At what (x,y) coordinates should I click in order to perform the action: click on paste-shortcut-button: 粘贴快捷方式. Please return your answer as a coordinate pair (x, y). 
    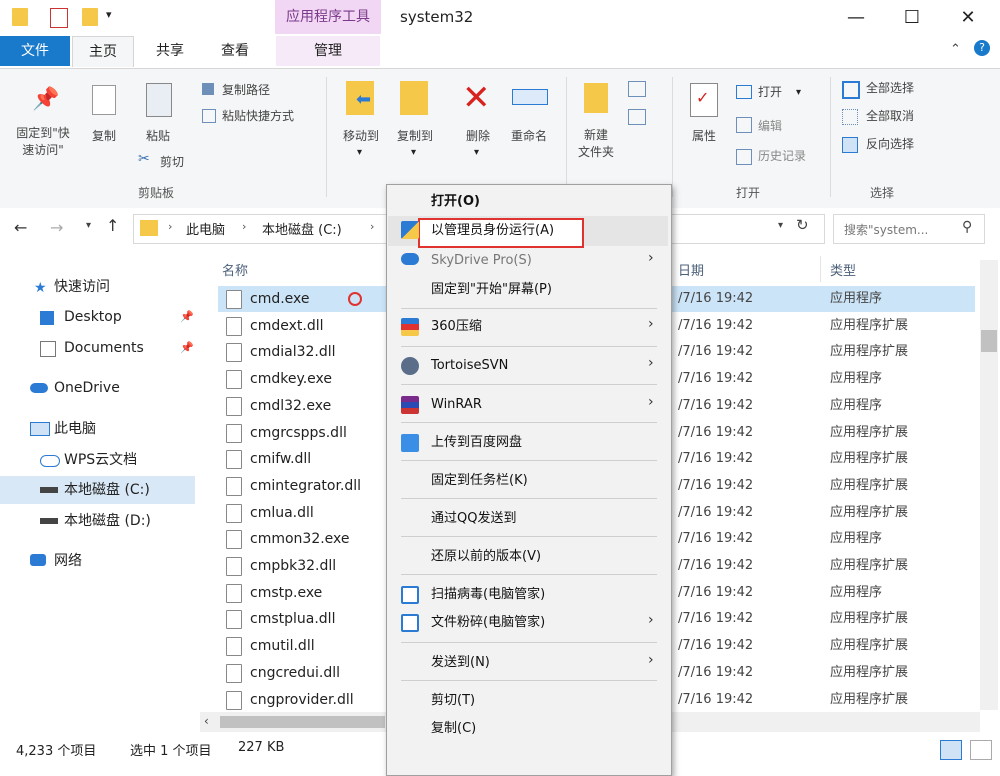
    Looking at the image, I should click on (258, 115).